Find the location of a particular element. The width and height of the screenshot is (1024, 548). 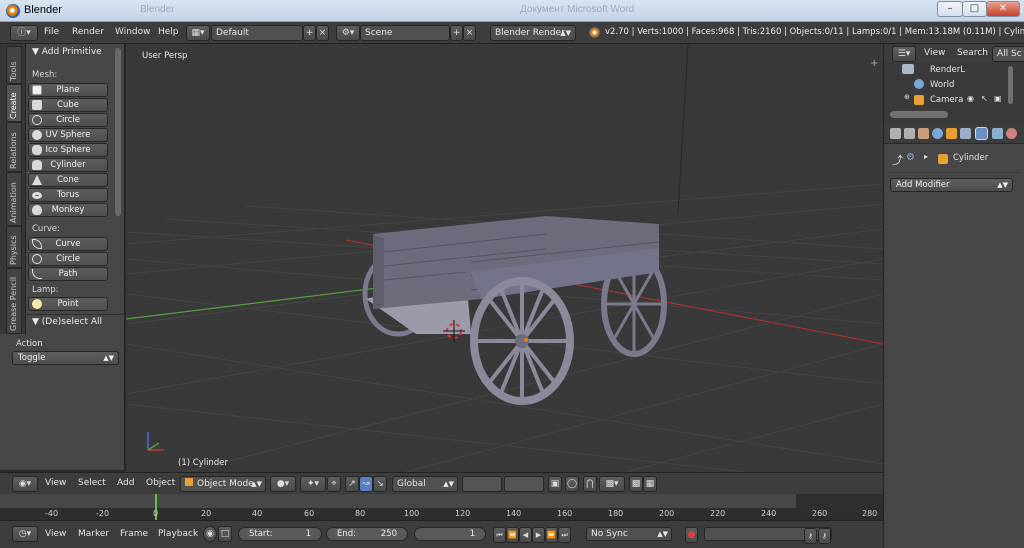

expand-camera-icon: ⊕ is located at coordinates (907, 97).